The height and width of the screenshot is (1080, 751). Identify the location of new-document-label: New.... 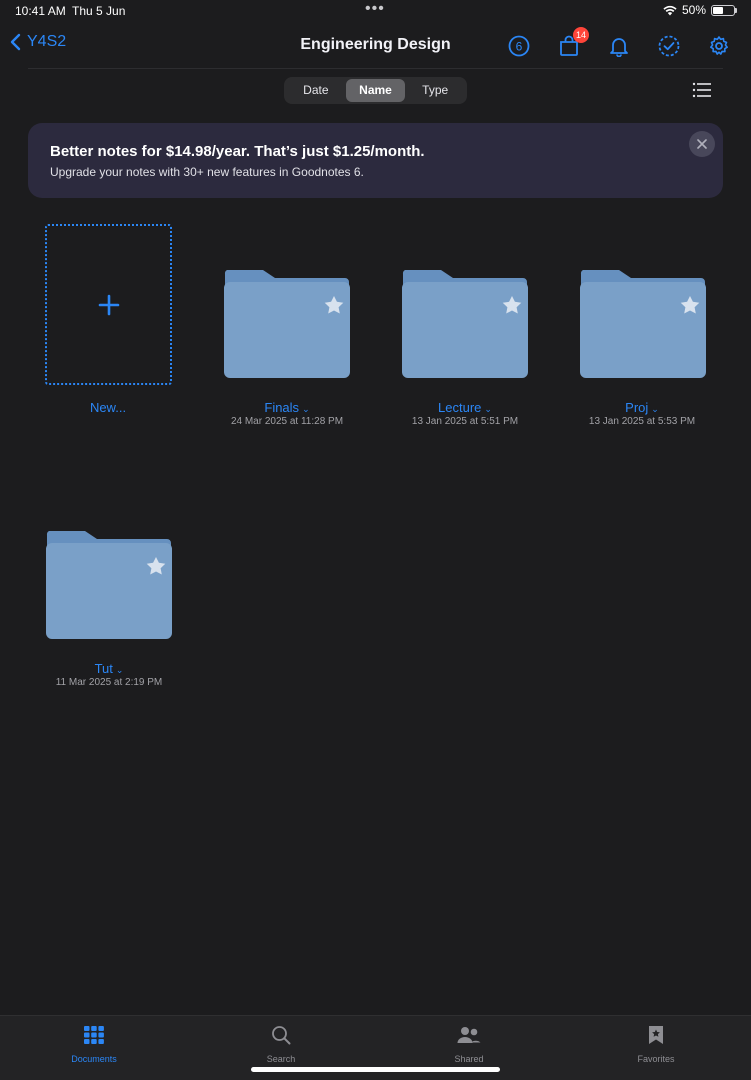
(108, 407).